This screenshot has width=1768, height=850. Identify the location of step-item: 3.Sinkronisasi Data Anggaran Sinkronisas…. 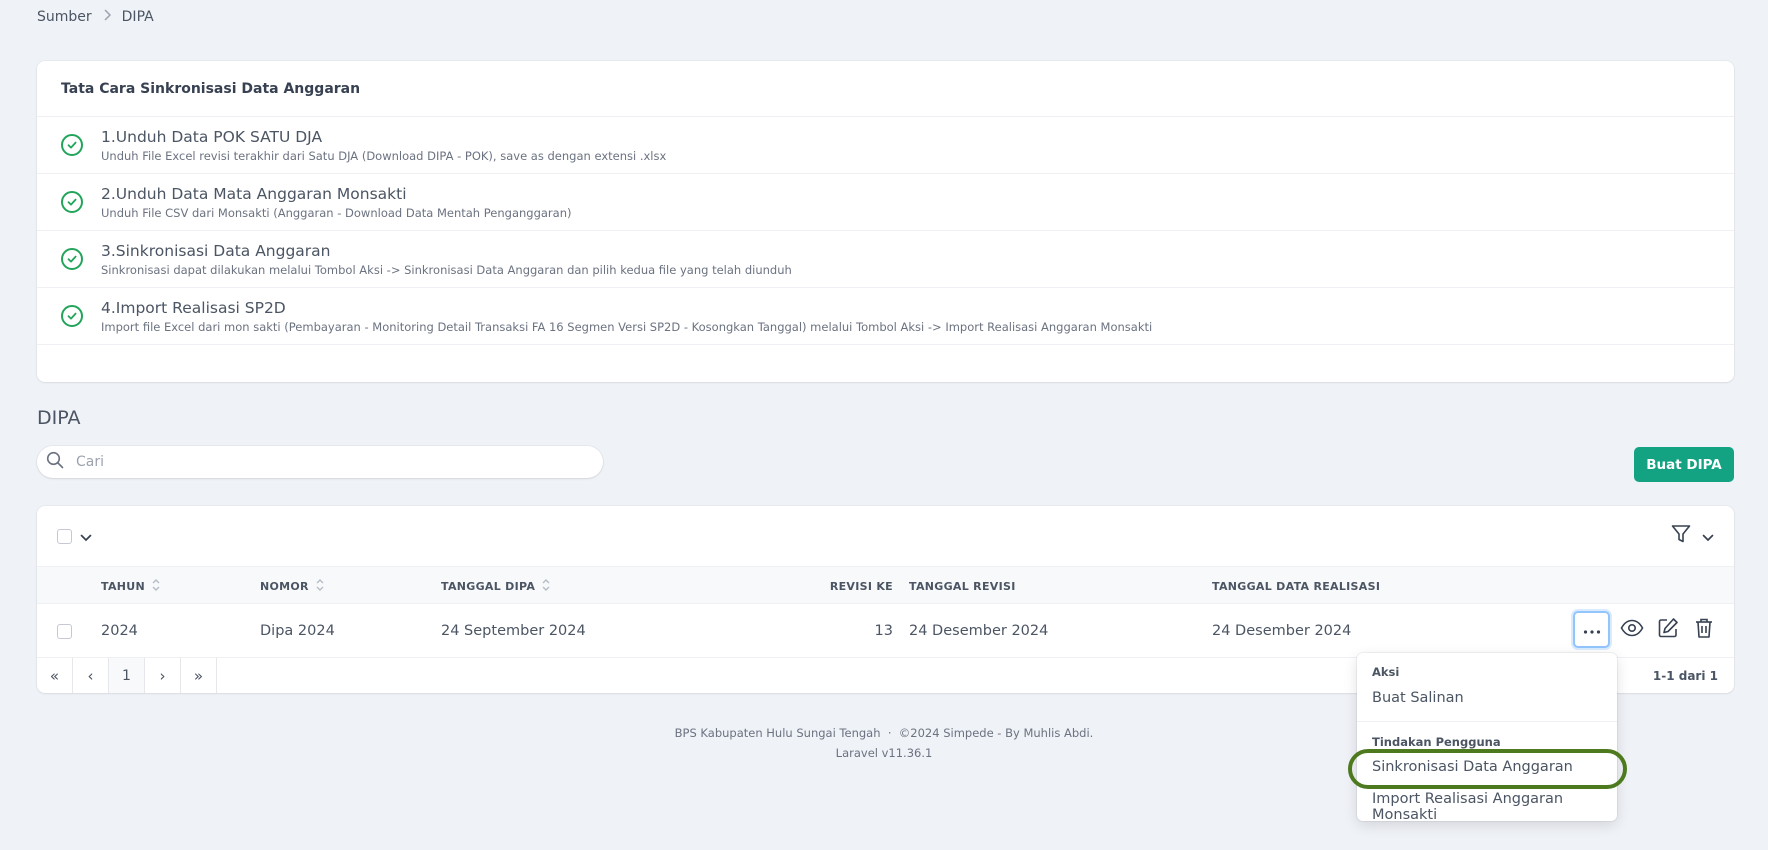
(885, 259).